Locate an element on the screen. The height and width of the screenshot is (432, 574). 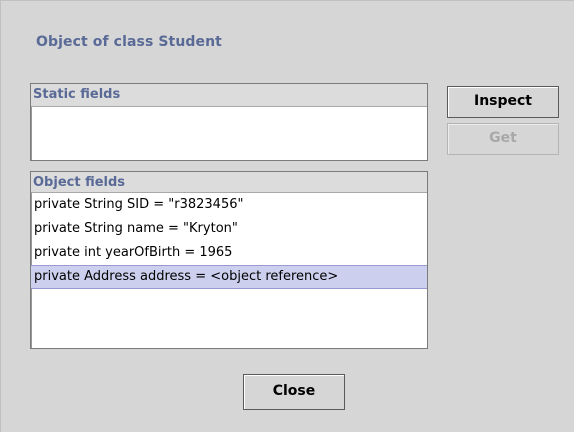
static-fields-panel: Static fields is located at coordinates (229, 122).